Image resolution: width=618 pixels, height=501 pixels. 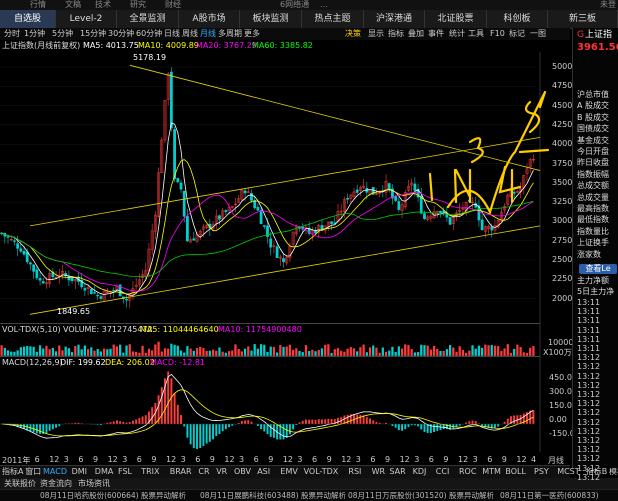 I want to click on quote-field-label: 最高指数, so click(x=593, y=208).